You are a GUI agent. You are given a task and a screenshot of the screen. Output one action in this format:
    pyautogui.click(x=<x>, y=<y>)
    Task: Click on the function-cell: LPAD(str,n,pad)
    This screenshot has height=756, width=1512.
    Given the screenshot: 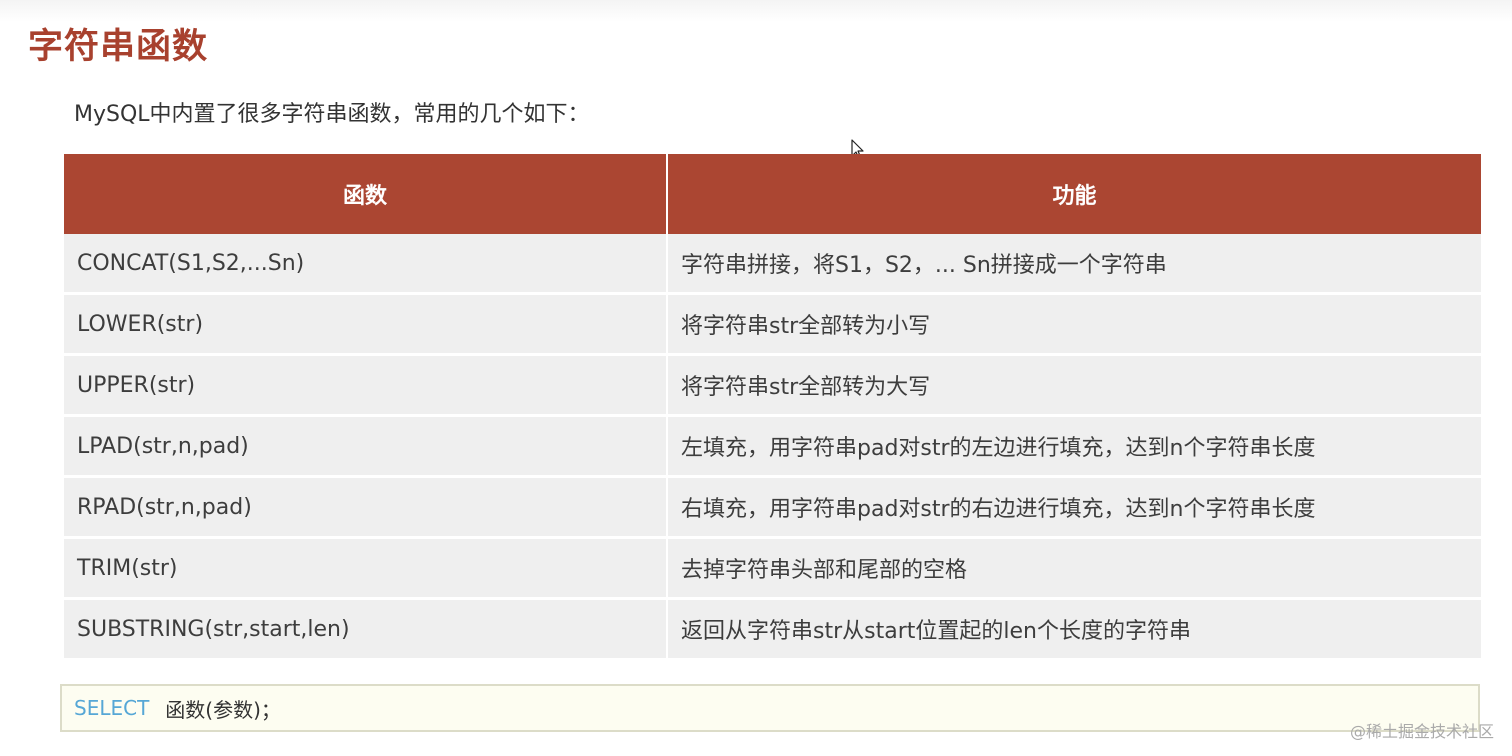 What is the action you would take?
    pyautogui.click(x=366, y=446)
    